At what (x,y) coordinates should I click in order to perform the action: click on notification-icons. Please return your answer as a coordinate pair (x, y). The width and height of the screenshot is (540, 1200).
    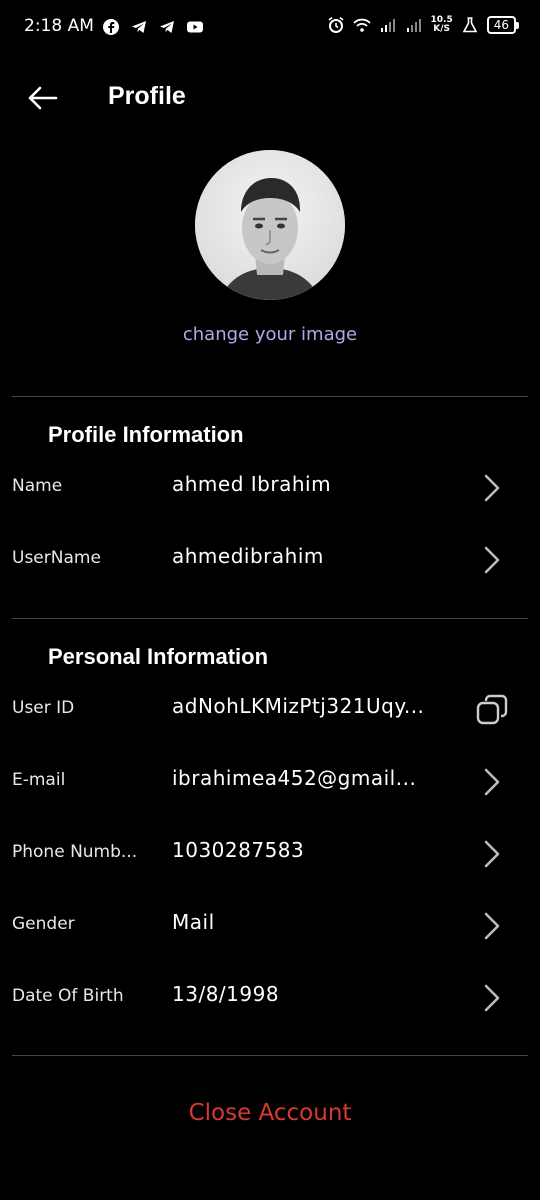
    Looking at the image, I should click on (153, 27).